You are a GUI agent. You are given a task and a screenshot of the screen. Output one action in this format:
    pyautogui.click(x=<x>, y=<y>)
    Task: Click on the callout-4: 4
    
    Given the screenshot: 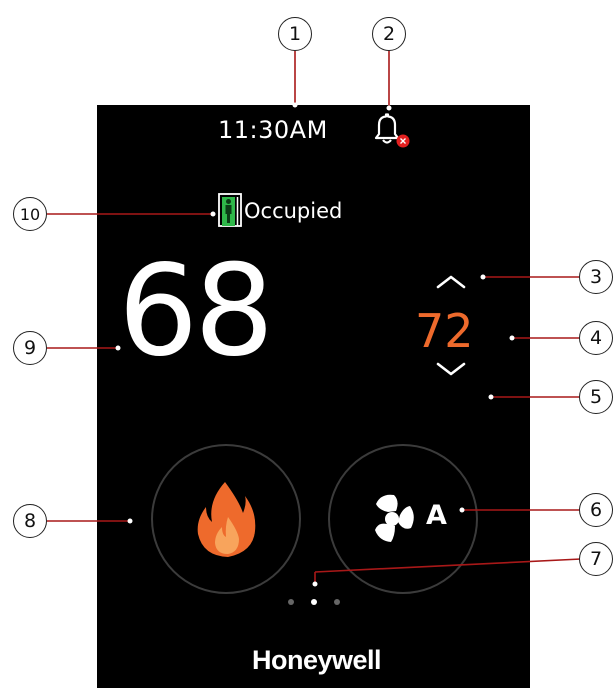 What is the action you would take?
    pyautogui.click(x=596, y=338)
    